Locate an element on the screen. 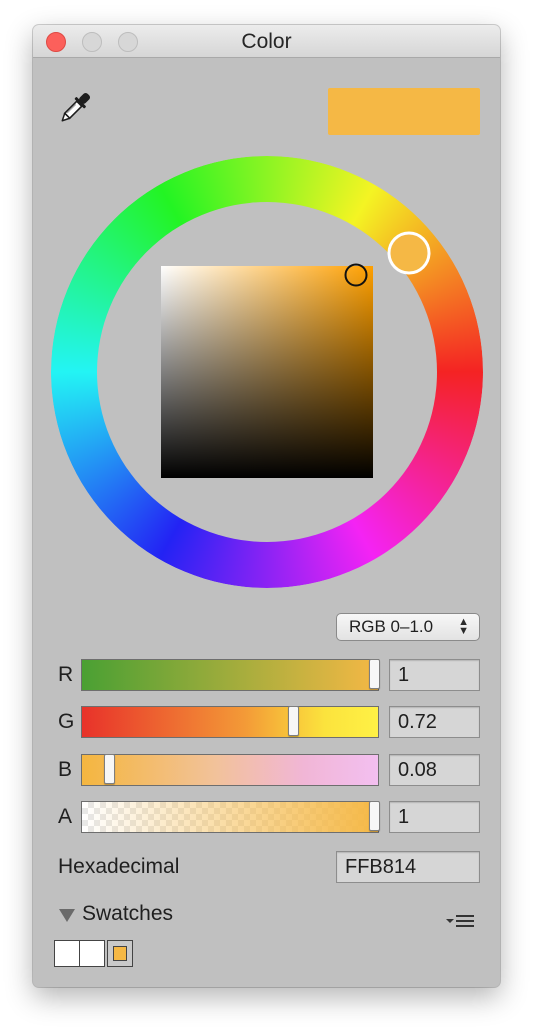  blue-label: B is located at coordinates (65, 769).